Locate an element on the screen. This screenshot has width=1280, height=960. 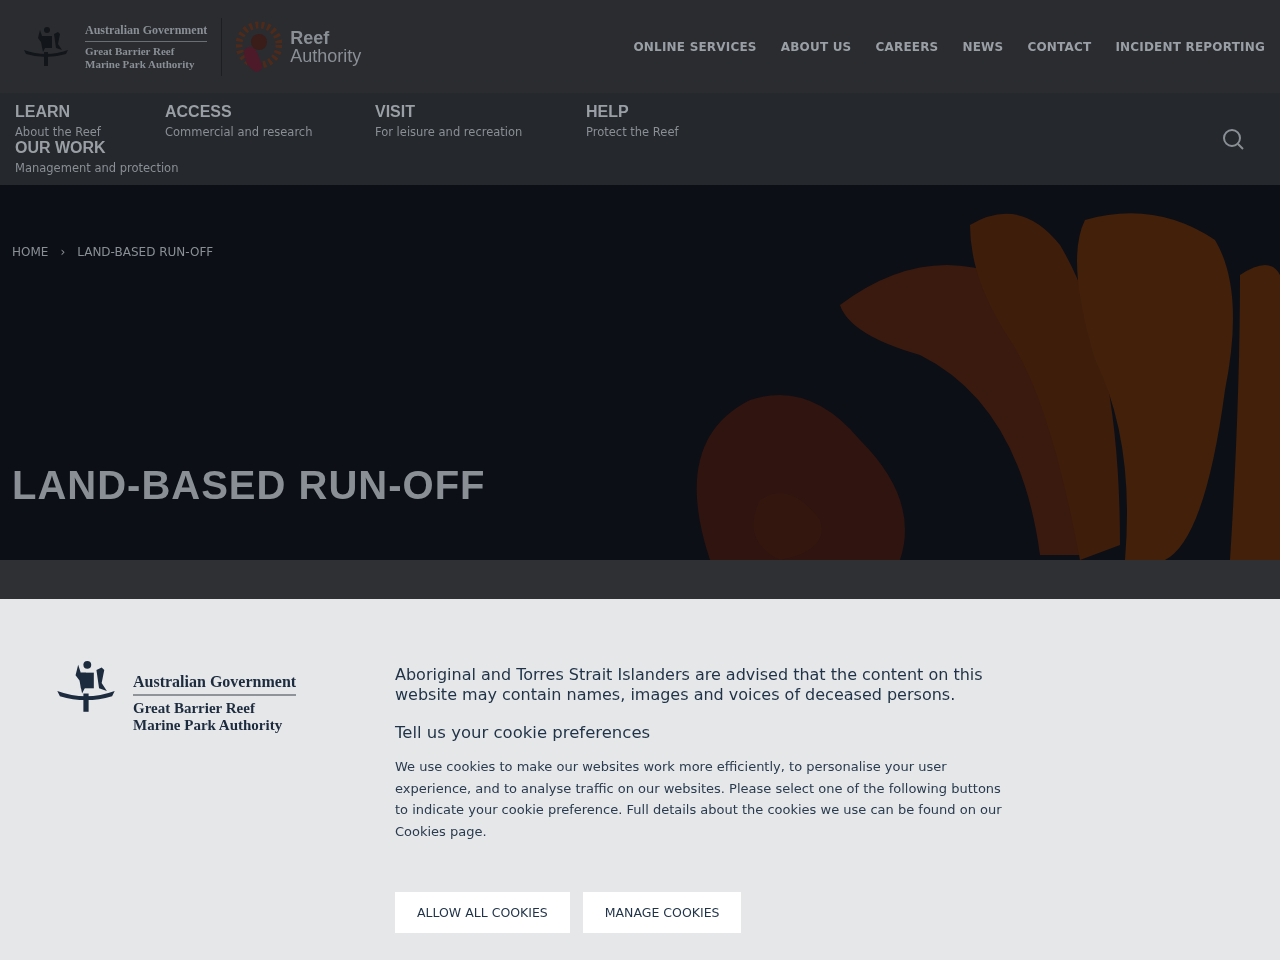
cookie-button: ALLOW ALL COOKIES is located at coordinates (482, 912).